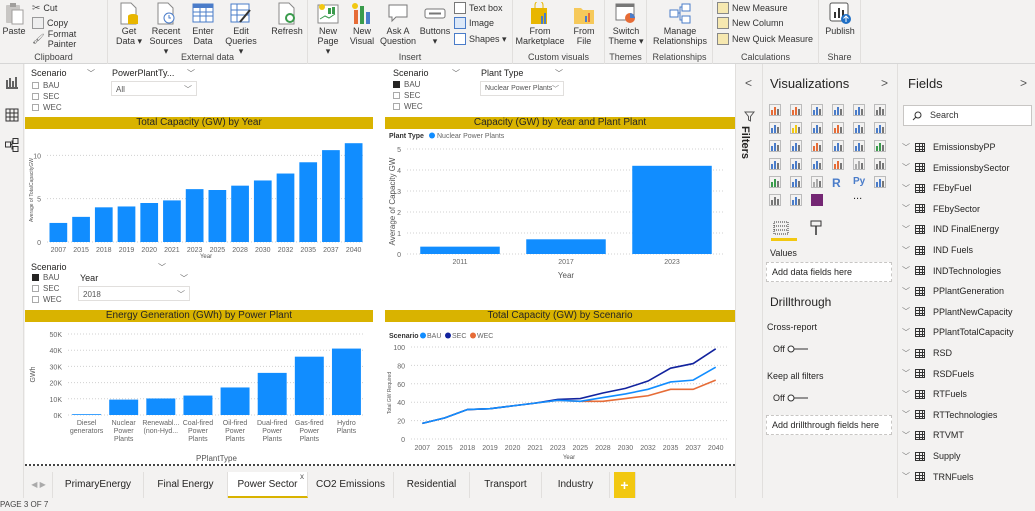 The height and width of the screenshot is (511, 1035). Describe the element at coordinates (775, 164) in the screenshot. I see `filled-map-visual-icon` at that location.